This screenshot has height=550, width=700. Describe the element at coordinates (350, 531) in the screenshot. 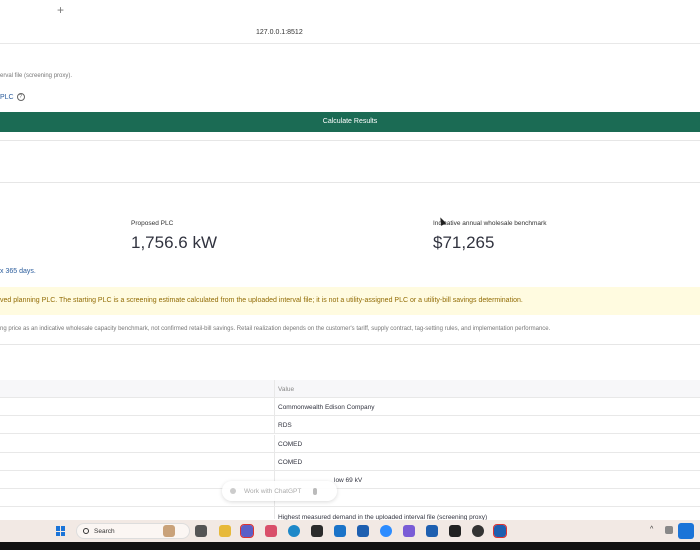

I see `windows-taskbar: Search ^` at that location.